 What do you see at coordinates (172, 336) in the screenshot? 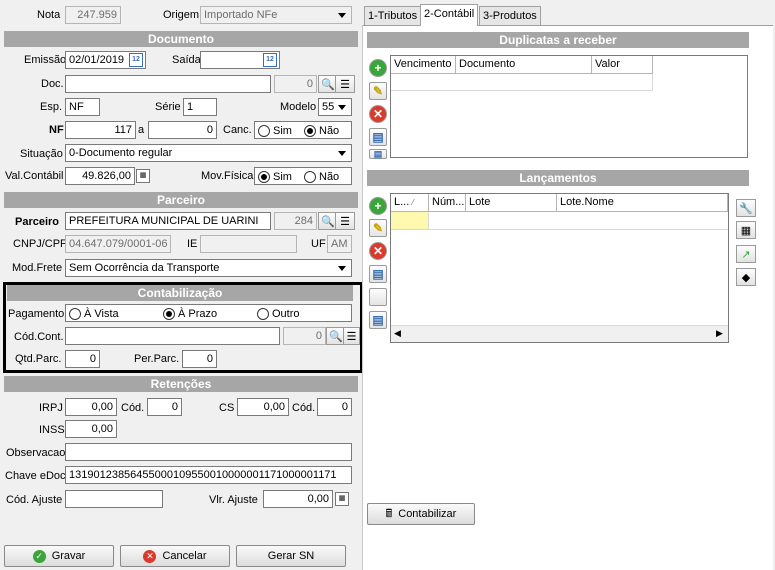
I see `codcont-field` at bounding box center [172, 336].